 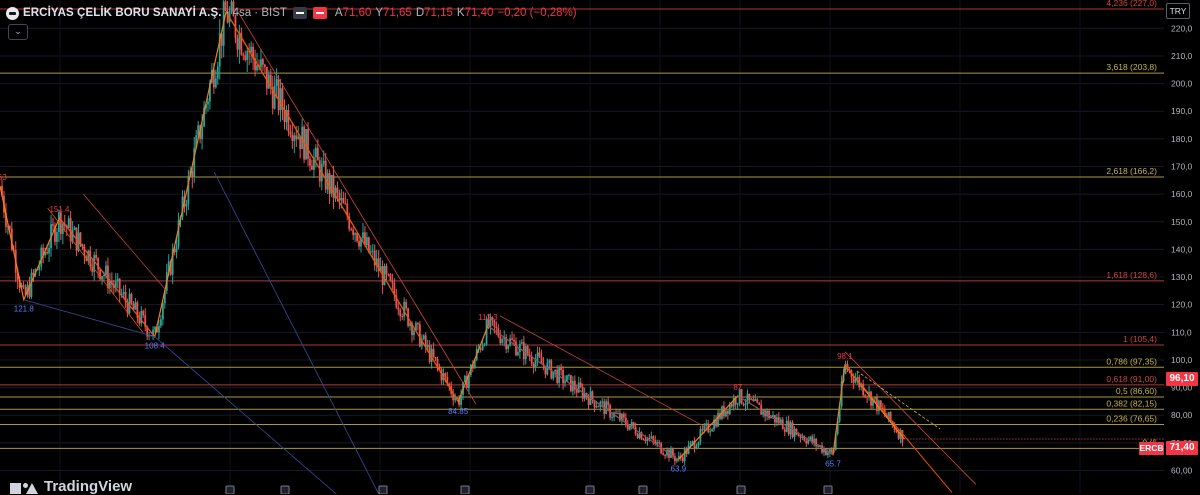 What do you see at coordinates (1131, 379) in the screenshot?
I see `fib-level-label: 0,618 (91,00)` at bounding box center [1131, 379].